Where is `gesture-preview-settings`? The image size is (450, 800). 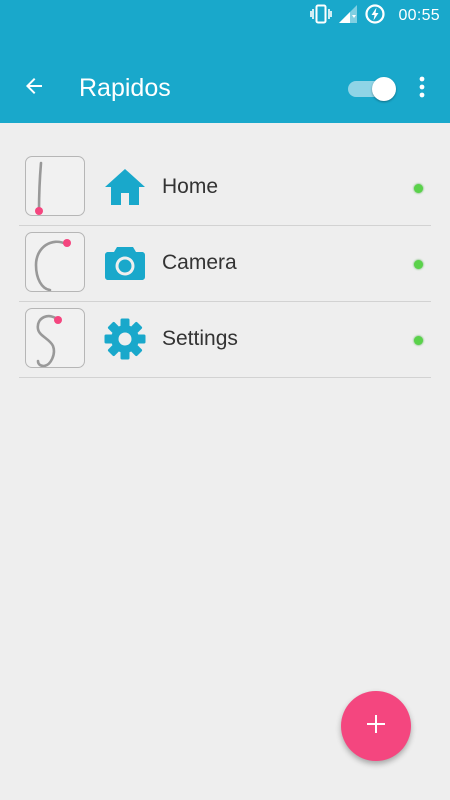
gesture-preview-settings is located at coordinates (55, 338).